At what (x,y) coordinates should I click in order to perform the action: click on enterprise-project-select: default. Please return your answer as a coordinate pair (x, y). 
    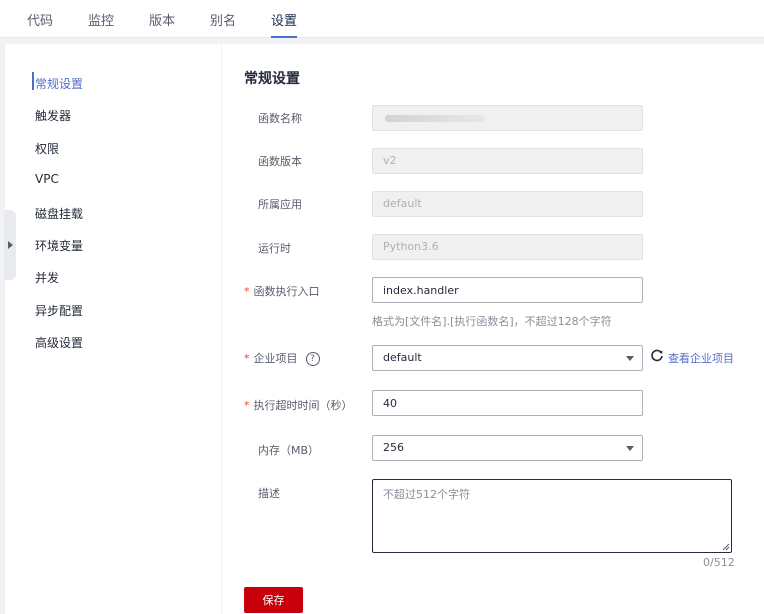
    Looking at the image, I should click on (507, 358).